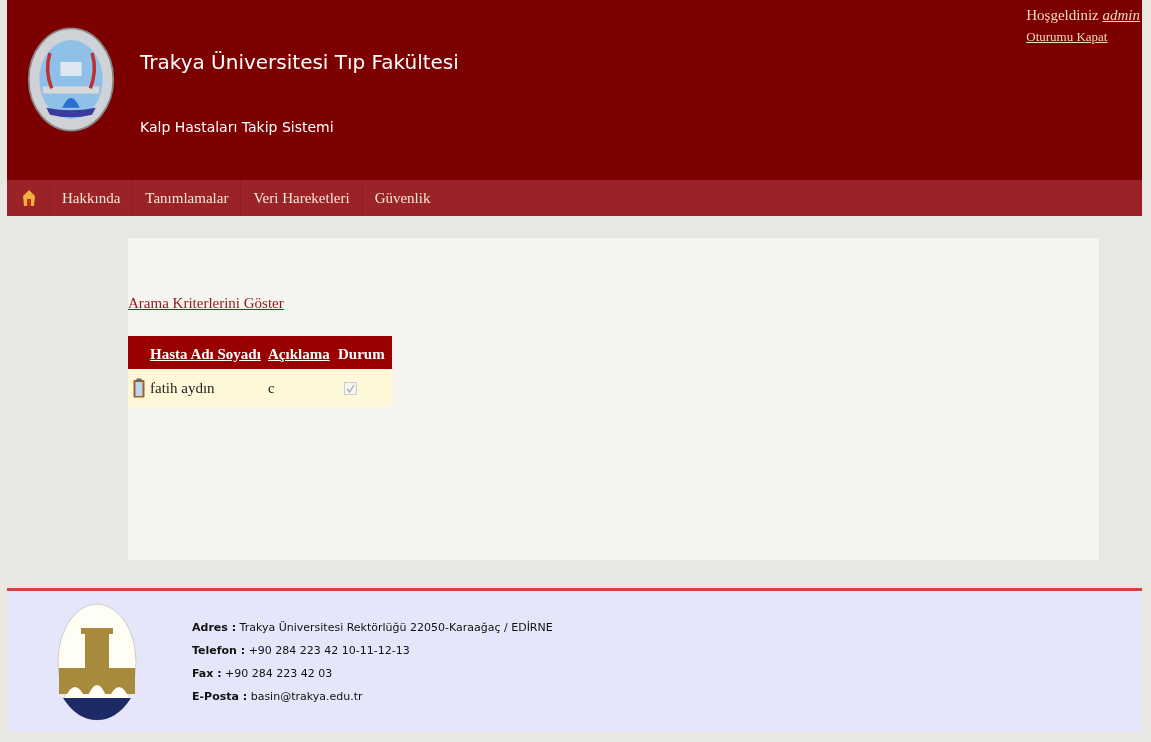 This screenshot has width=1151, height=742. Describe the element at coordinates (271, 387) in the screenshot. I see `table-cell: c` at that location.